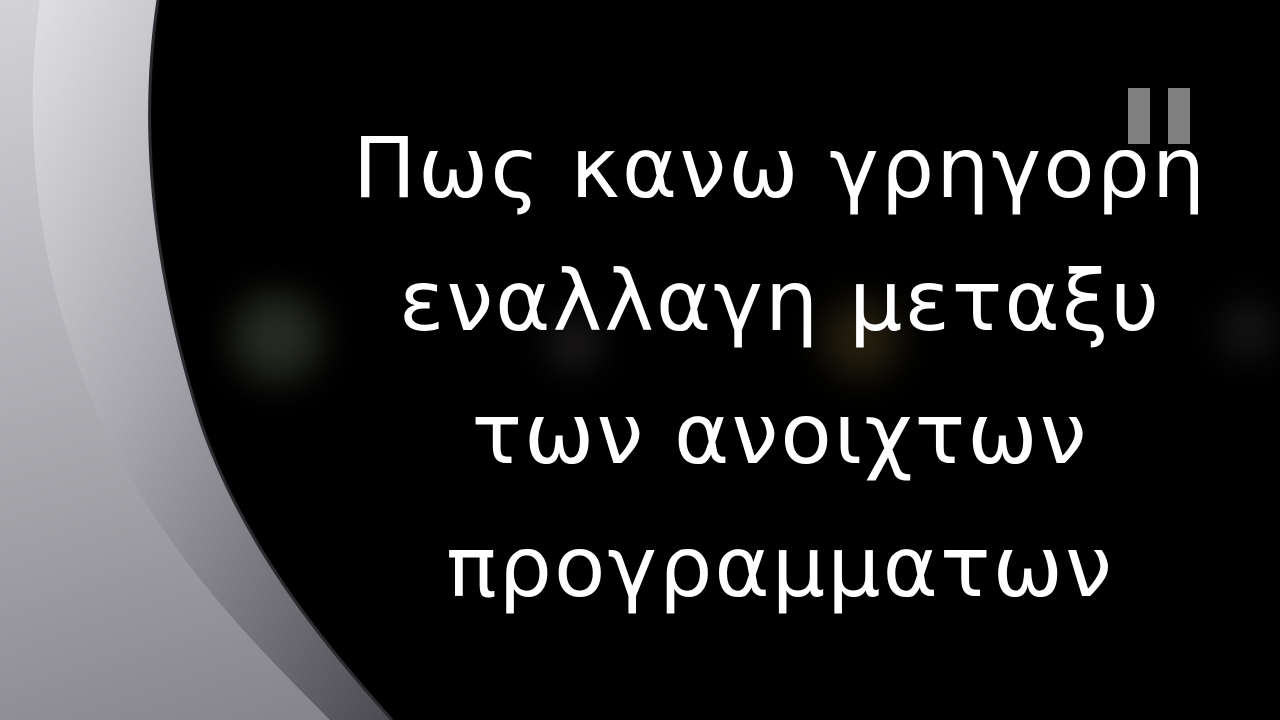 The height and width of the screenshot is (720, 1280). I want to click on title-line-3: των ανοιχτων, so click(780, 434).